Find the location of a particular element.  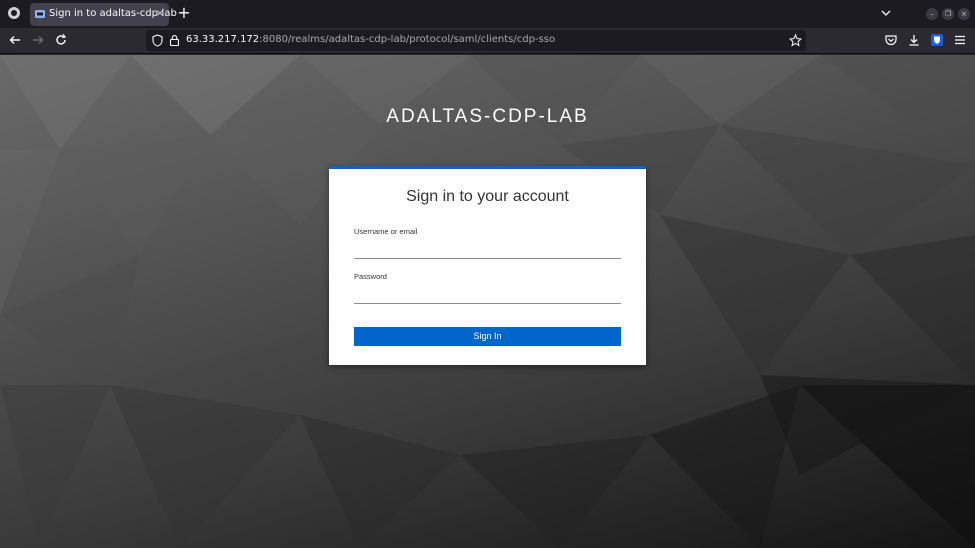

firefox-menu-icon is located at coordinates (14, 13).